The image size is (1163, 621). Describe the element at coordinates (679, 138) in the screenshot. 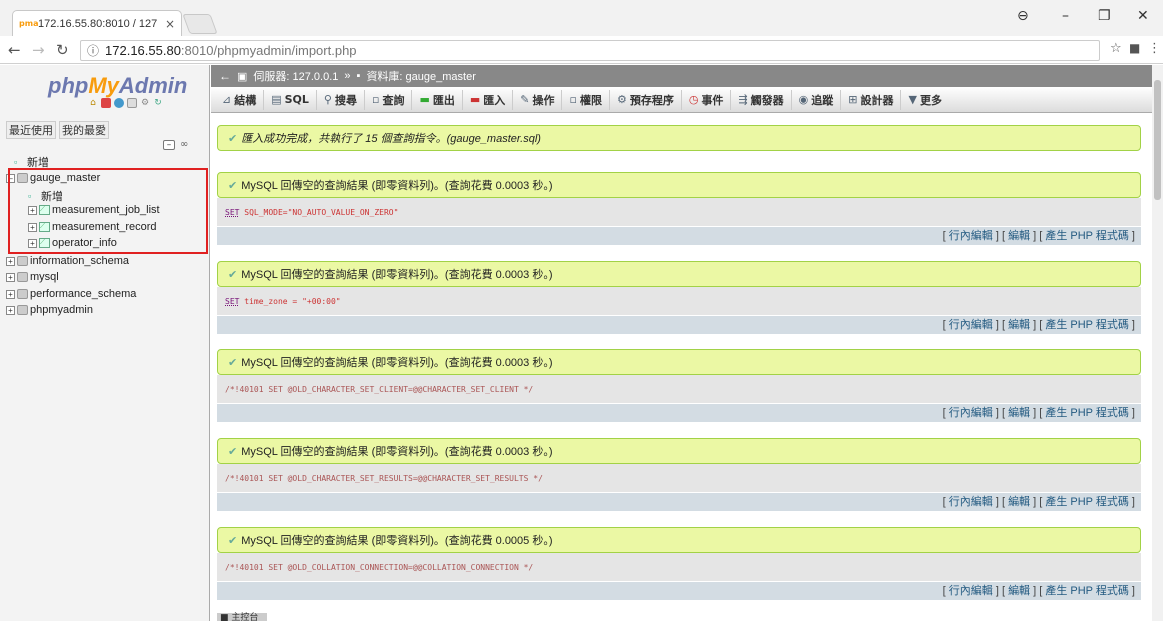

I see `import-success-message: ✔ 匯入成功完成，共執行了 15 個查詢指令。(gauge_master.sql)` at that location.